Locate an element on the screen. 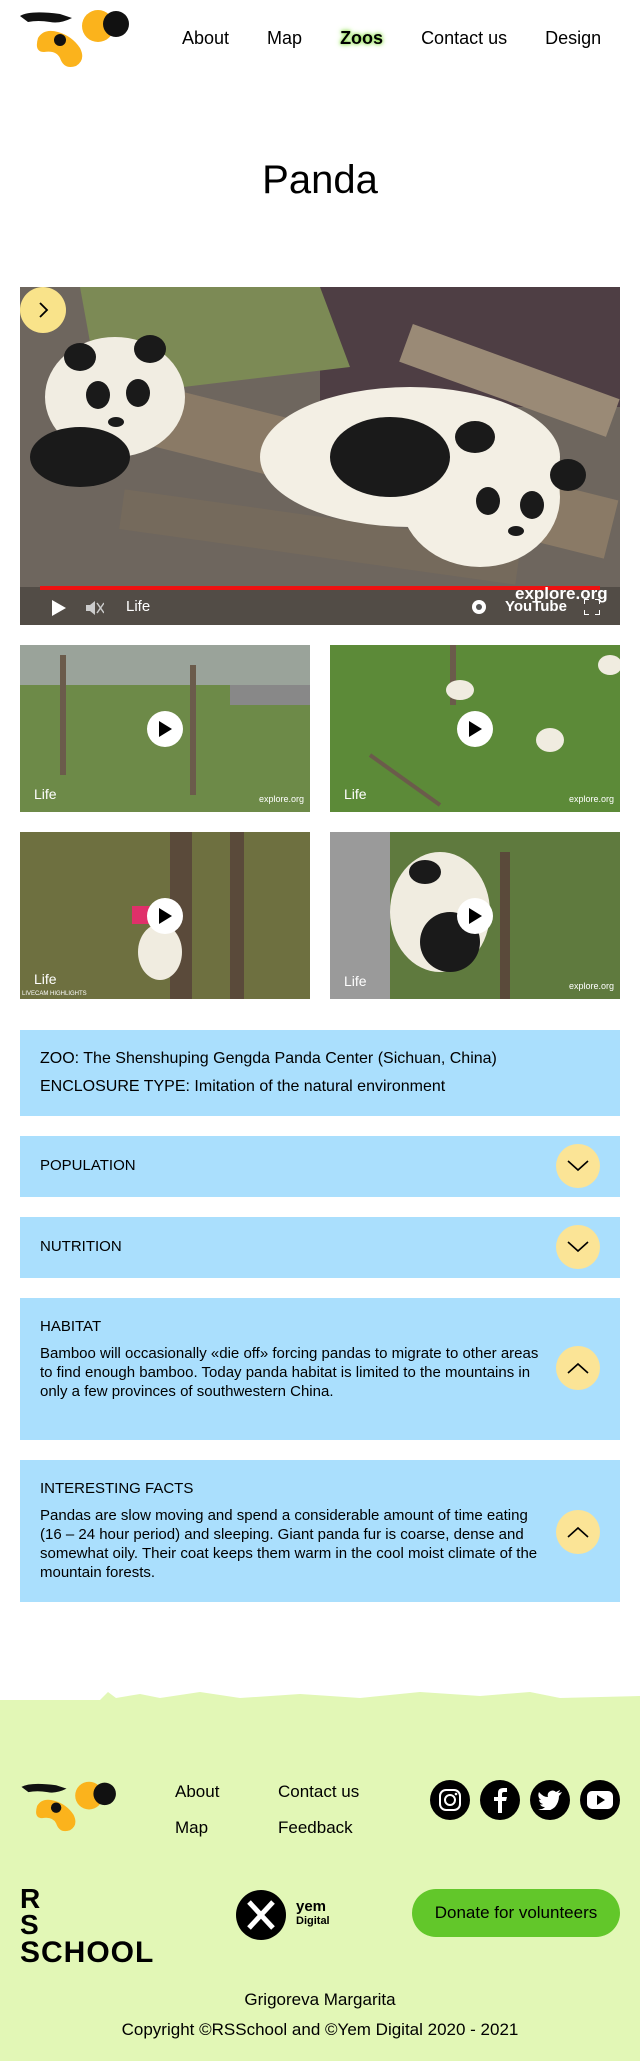 The image size is (640, 2061). footer-link-about: About is located at coordinates (197, 1792).